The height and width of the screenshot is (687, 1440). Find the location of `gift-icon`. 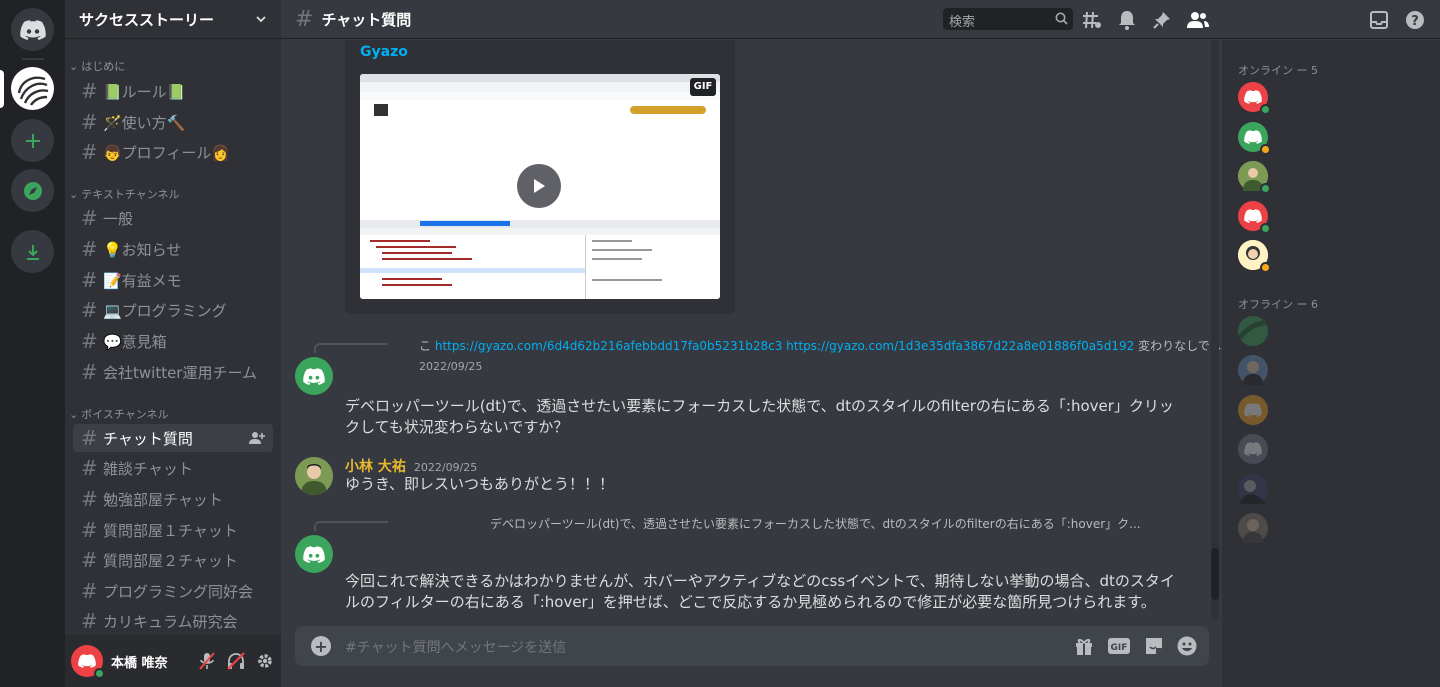

gift-icon is located at coordinates (1084, 647).